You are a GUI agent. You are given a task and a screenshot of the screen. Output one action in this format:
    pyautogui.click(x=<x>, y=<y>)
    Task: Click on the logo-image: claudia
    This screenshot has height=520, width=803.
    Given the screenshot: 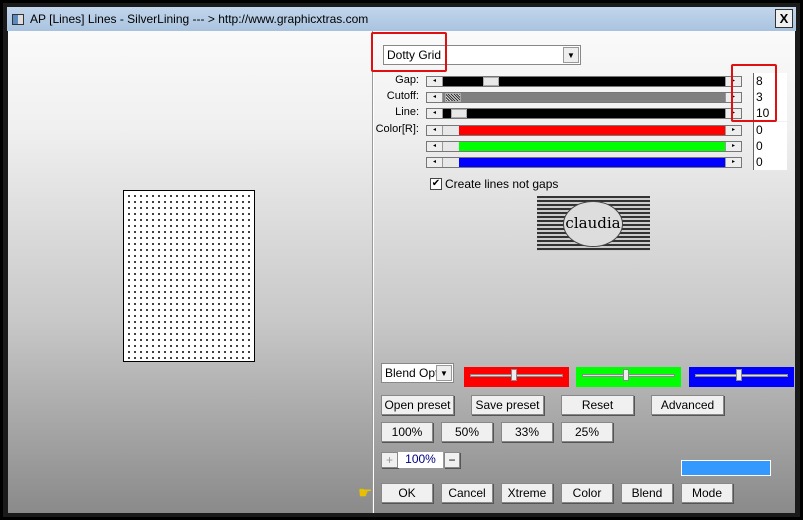 What is the action you would take?
    pyautogui.click(x=593, y=223)
    